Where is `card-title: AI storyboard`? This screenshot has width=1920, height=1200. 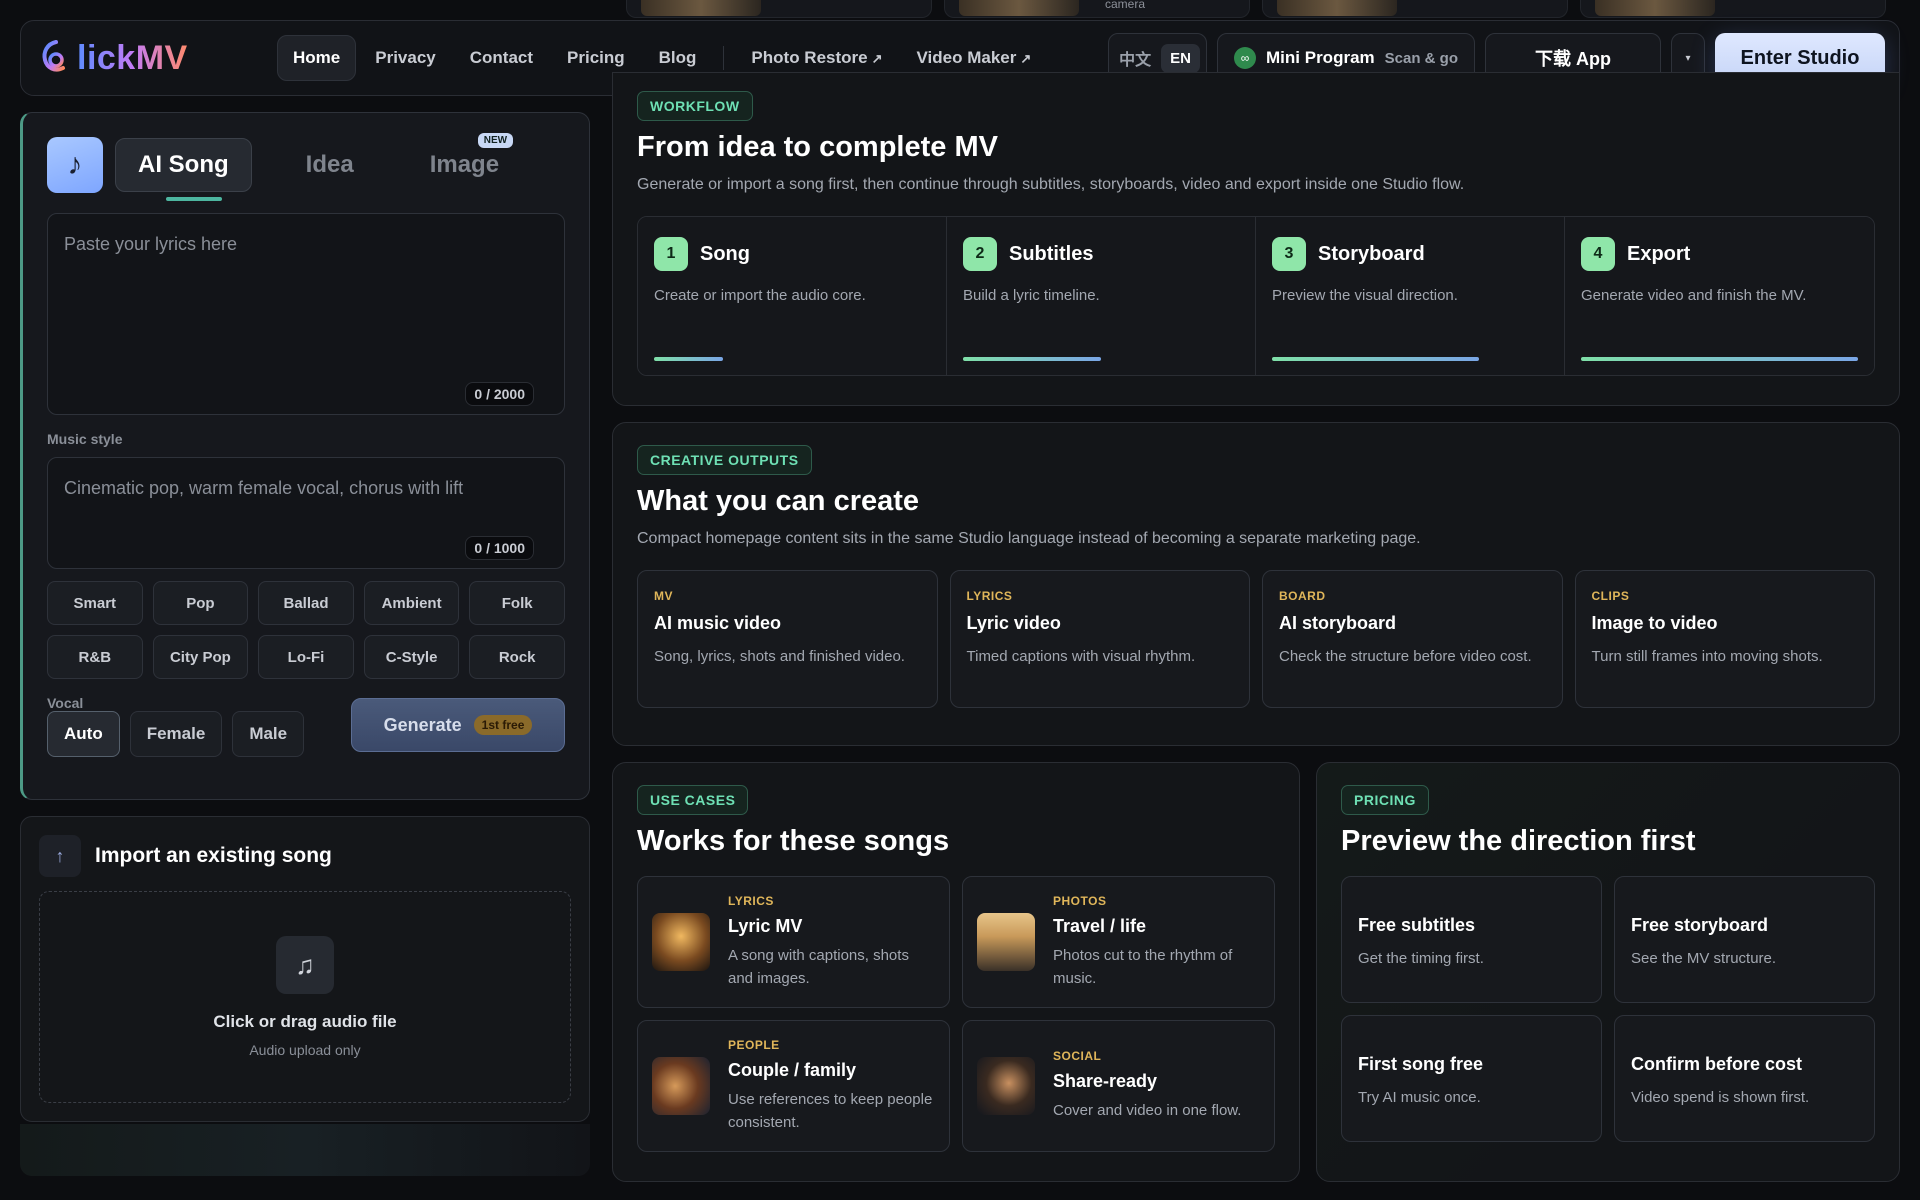 card-title: AI storyboard is located at coordinates (1338, 623).